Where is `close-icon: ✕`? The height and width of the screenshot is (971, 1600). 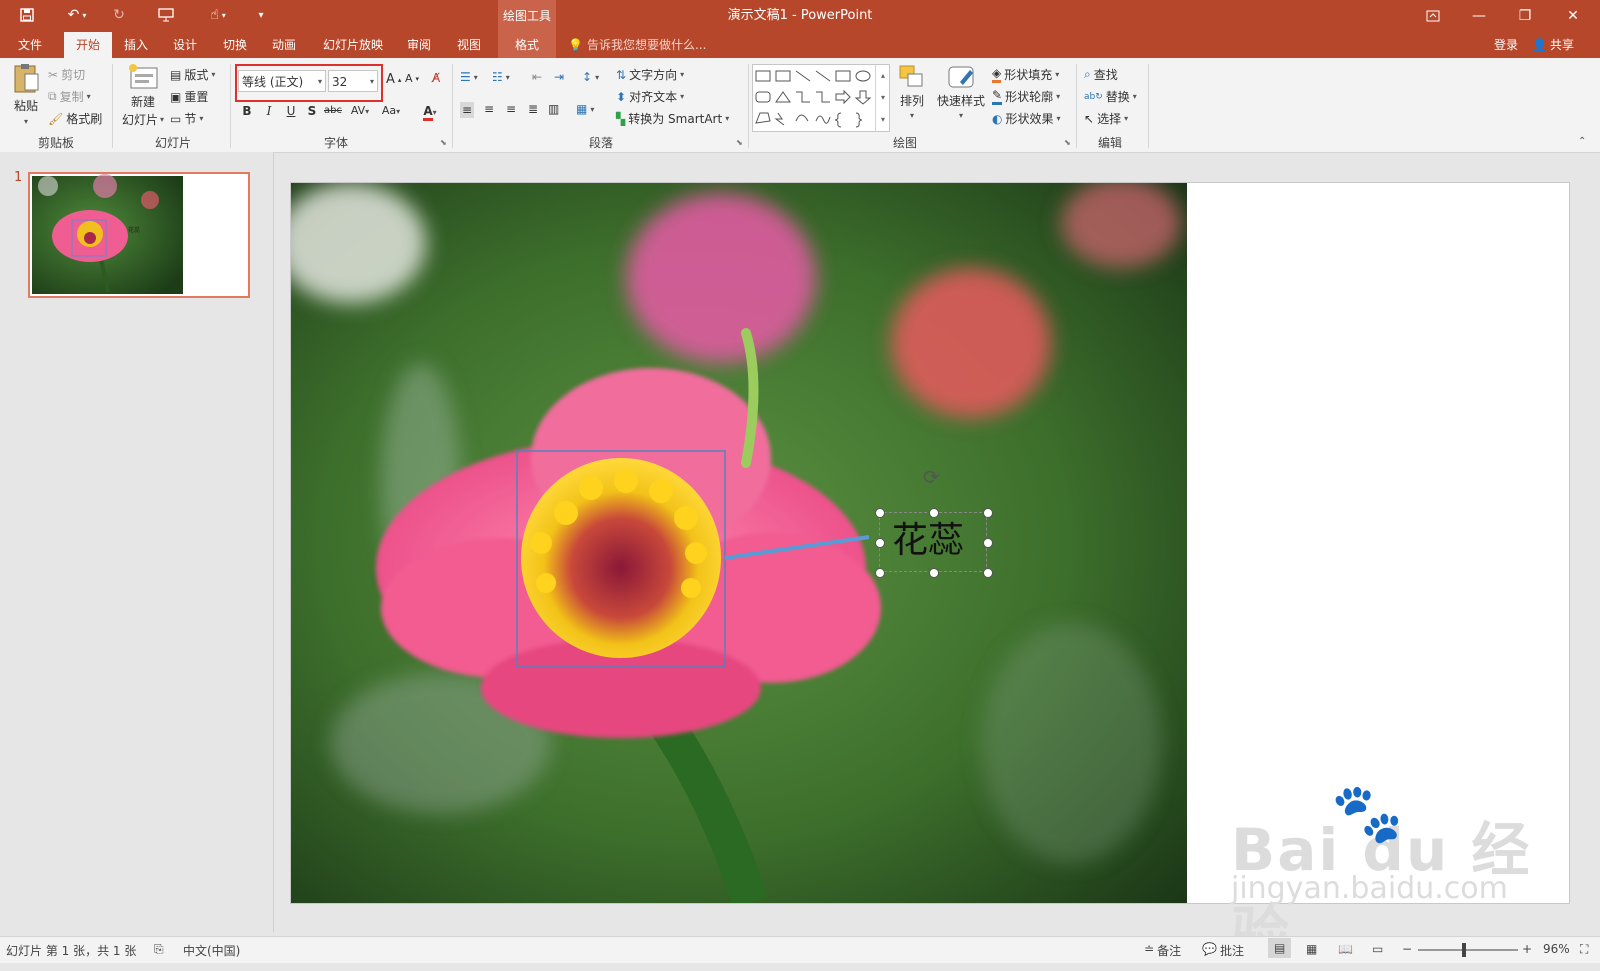 close-icon: ✕ is located at coordinates (1573, 16).